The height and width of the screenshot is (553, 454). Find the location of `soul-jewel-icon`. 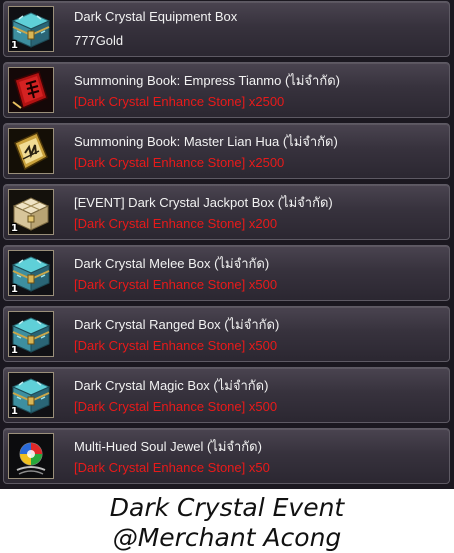

soul-jewel-icon is located at coordinates (31, 456).